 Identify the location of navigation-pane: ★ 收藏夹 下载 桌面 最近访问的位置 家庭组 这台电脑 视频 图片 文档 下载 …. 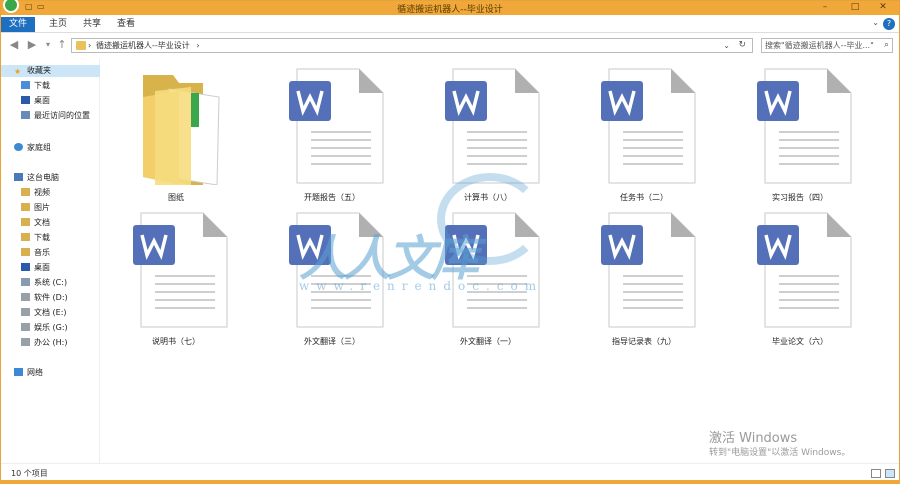
(50, 261).